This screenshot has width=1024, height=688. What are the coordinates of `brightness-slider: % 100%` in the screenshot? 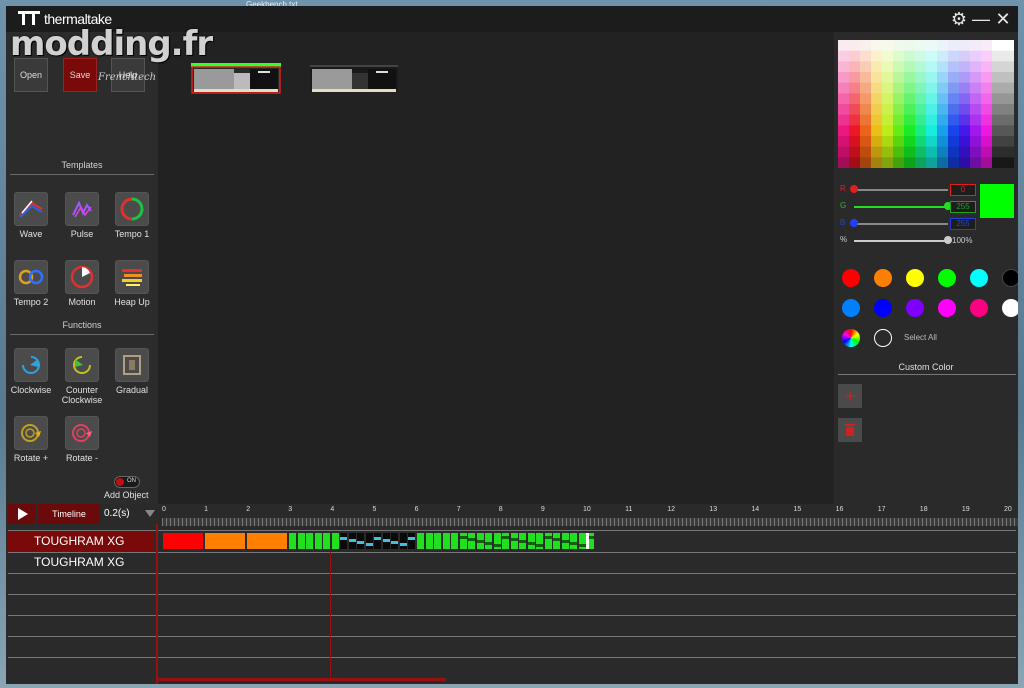 It's located at (910, 241).